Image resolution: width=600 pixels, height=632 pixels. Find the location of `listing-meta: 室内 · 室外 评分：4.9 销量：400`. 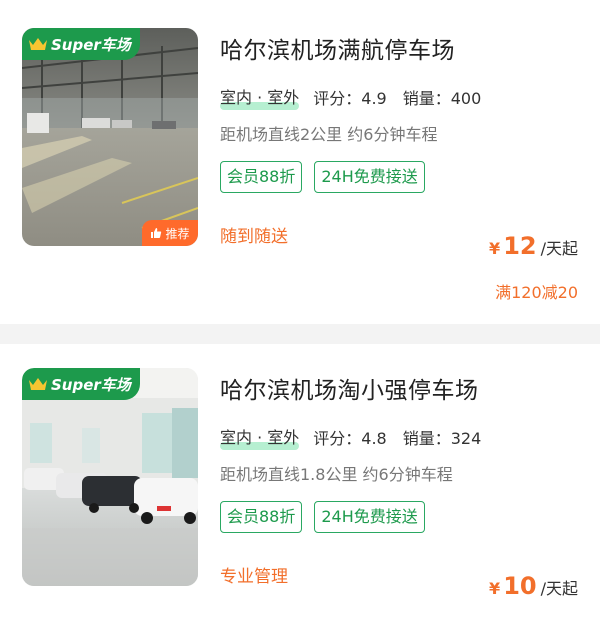

listing-meta: 室内 · 室外 评分：4.9 销量：400 is located at coordinates (350, 97).